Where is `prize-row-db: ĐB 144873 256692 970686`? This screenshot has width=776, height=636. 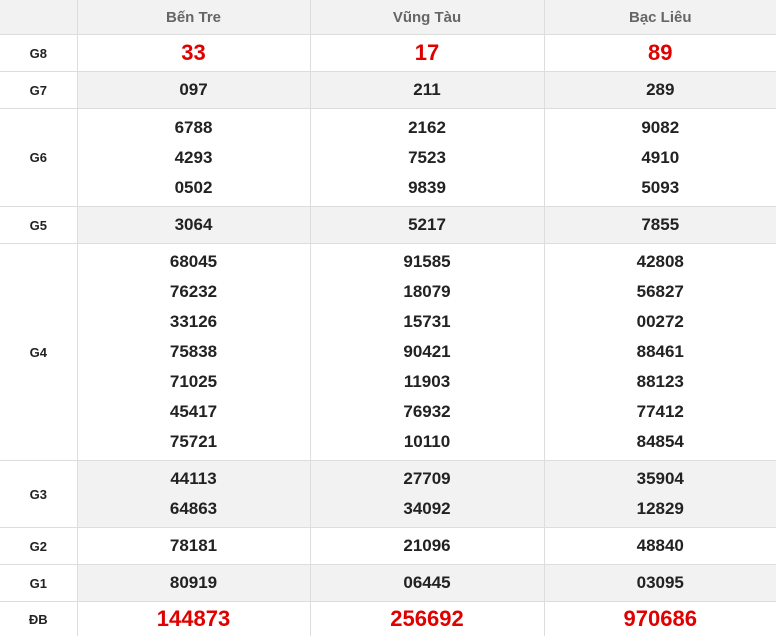
prize-row-db: ĐB 144873 256692 970686 is located at coordinates (388, 618).